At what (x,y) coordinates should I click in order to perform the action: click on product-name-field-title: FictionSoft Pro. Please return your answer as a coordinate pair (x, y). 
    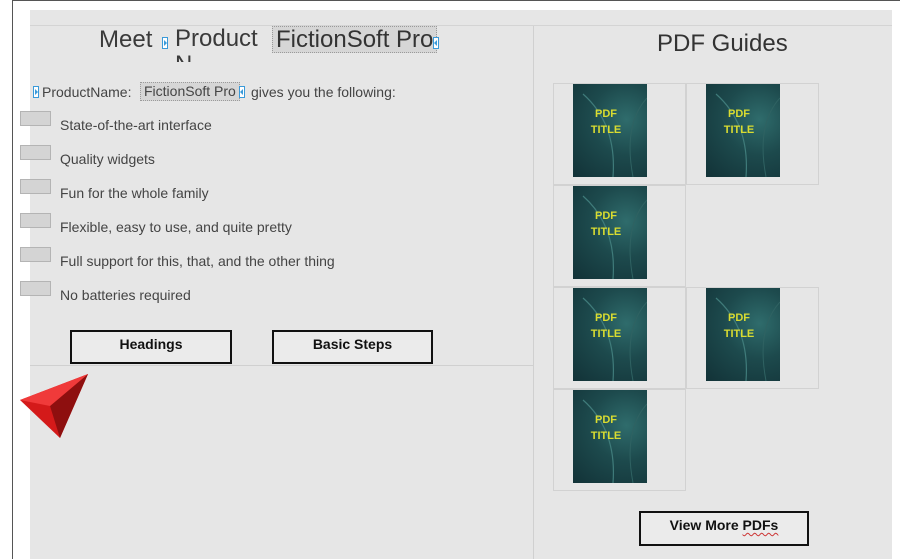
    Looking at the image, I should click on (355, 39).